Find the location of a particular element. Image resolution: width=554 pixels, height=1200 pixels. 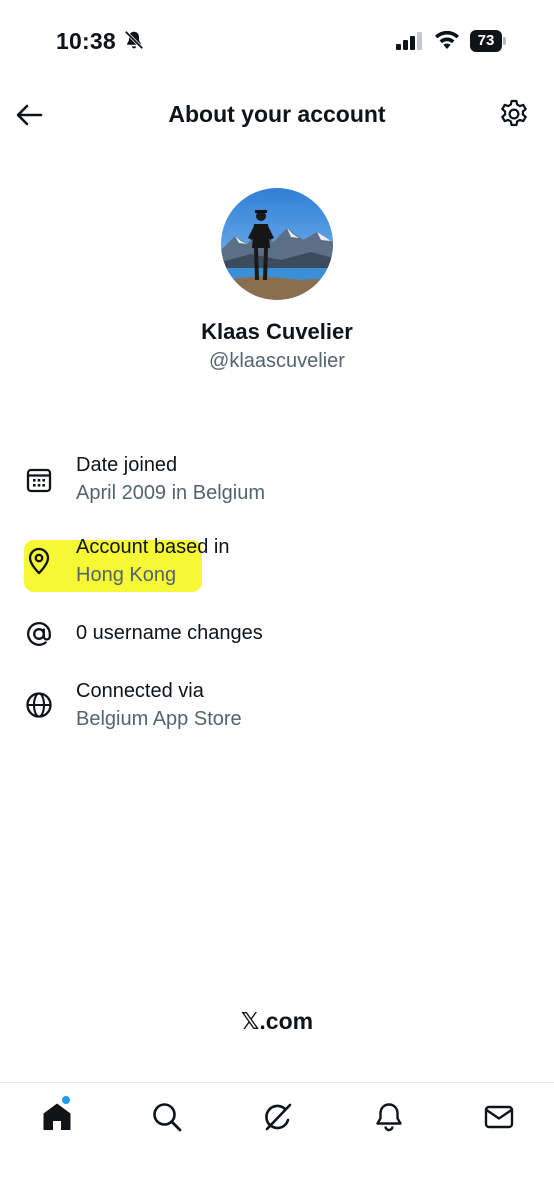

cellular-signal-icon is located at coordinates (409, 41).